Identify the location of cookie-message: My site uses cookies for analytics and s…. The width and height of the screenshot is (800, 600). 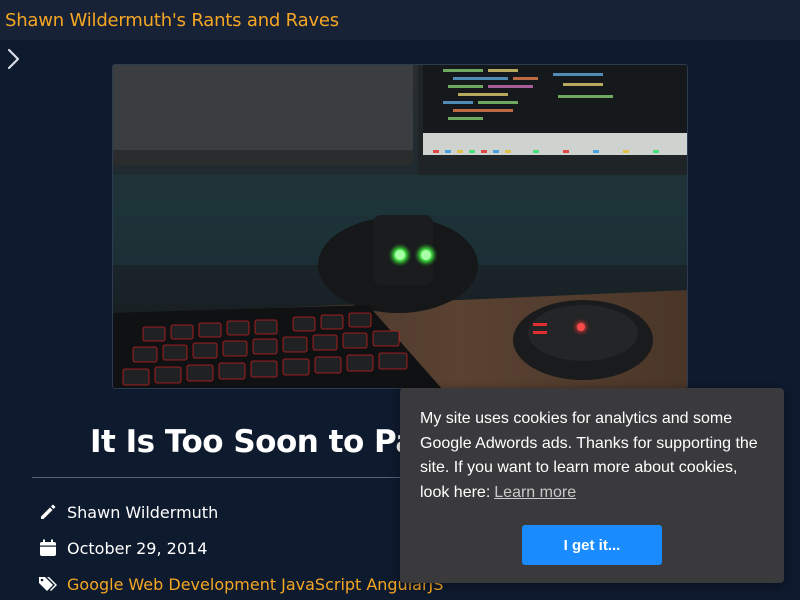
(595, 456).